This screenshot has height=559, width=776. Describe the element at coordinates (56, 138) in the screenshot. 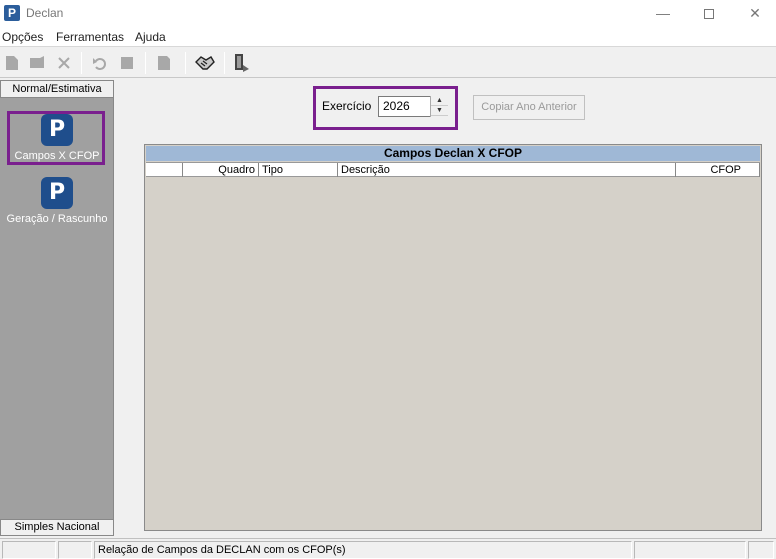

I see `selection-highlight` at that location.